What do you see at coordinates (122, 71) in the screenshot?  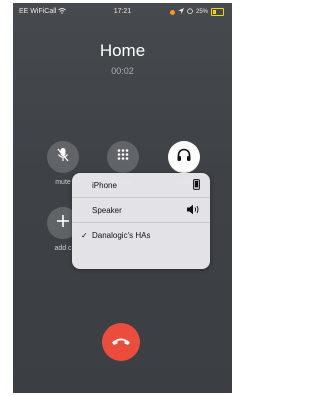 I see `call-duration: 00:02` at bounding box center [122, 71].